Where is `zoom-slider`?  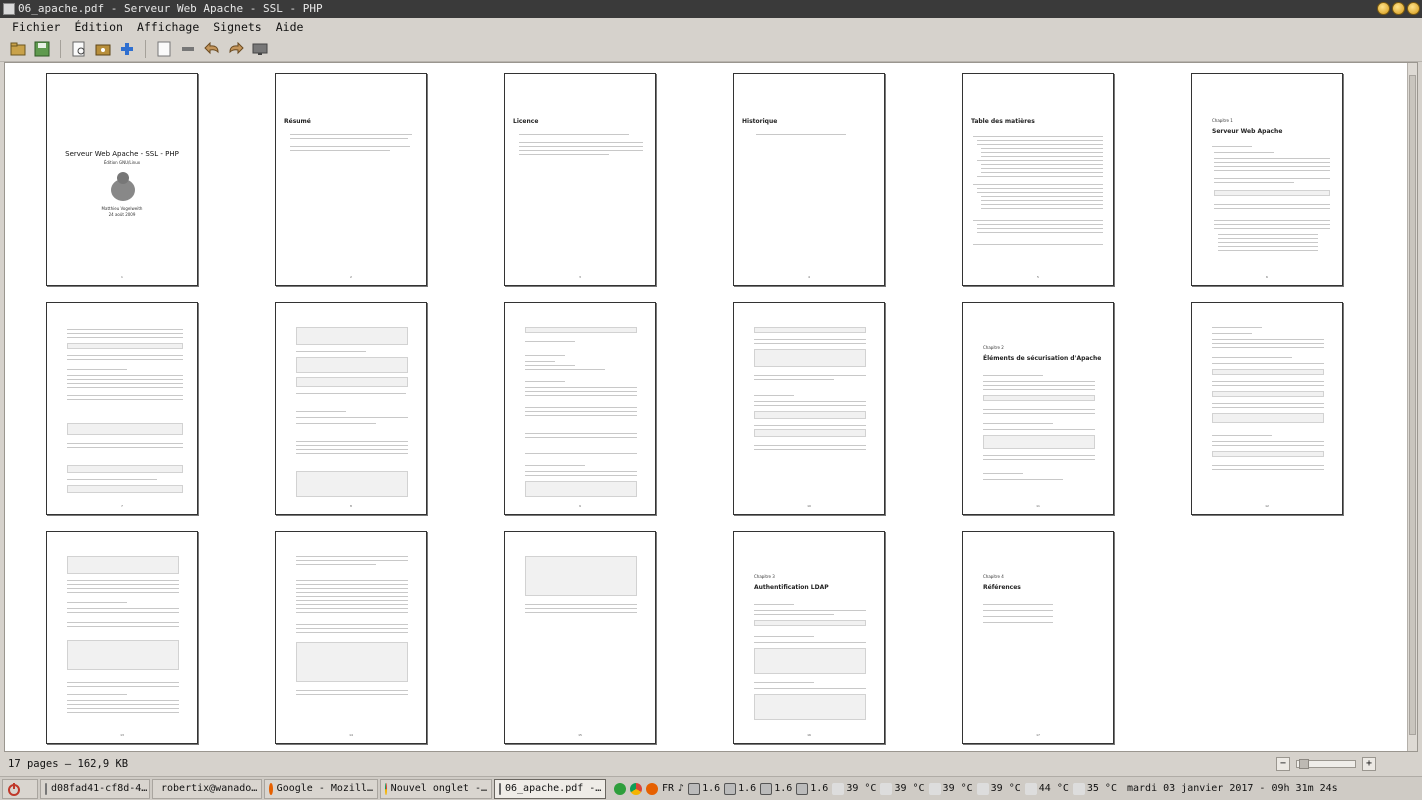
zoom-slider is located at coordinates (1326, 764).